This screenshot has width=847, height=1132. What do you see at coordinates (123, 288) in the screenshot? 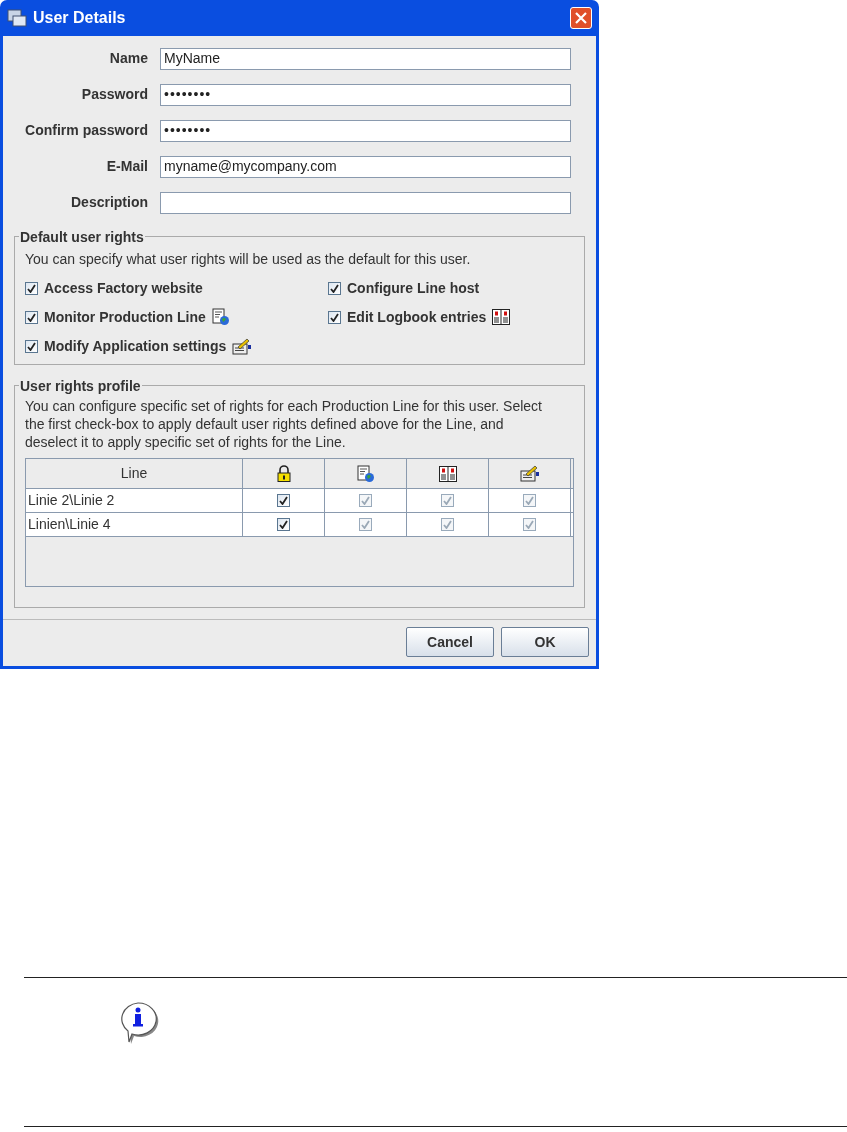
I see `checkbox-label: Access Factory website` at bounding box center [123, 288].